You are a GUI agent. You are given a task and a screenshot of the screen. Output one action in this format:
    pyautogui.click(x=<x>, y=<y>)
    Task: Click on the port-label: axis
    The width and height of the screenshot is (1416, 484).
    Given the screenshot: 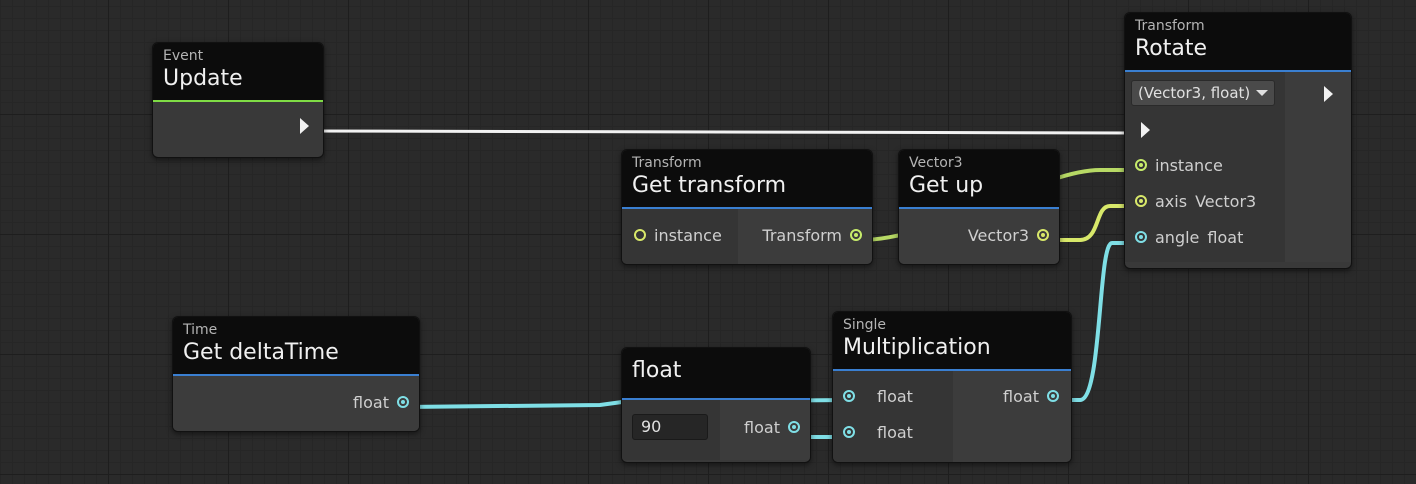 What is the action you would take?
    pyautogui.click(x=1171, y=201)
    